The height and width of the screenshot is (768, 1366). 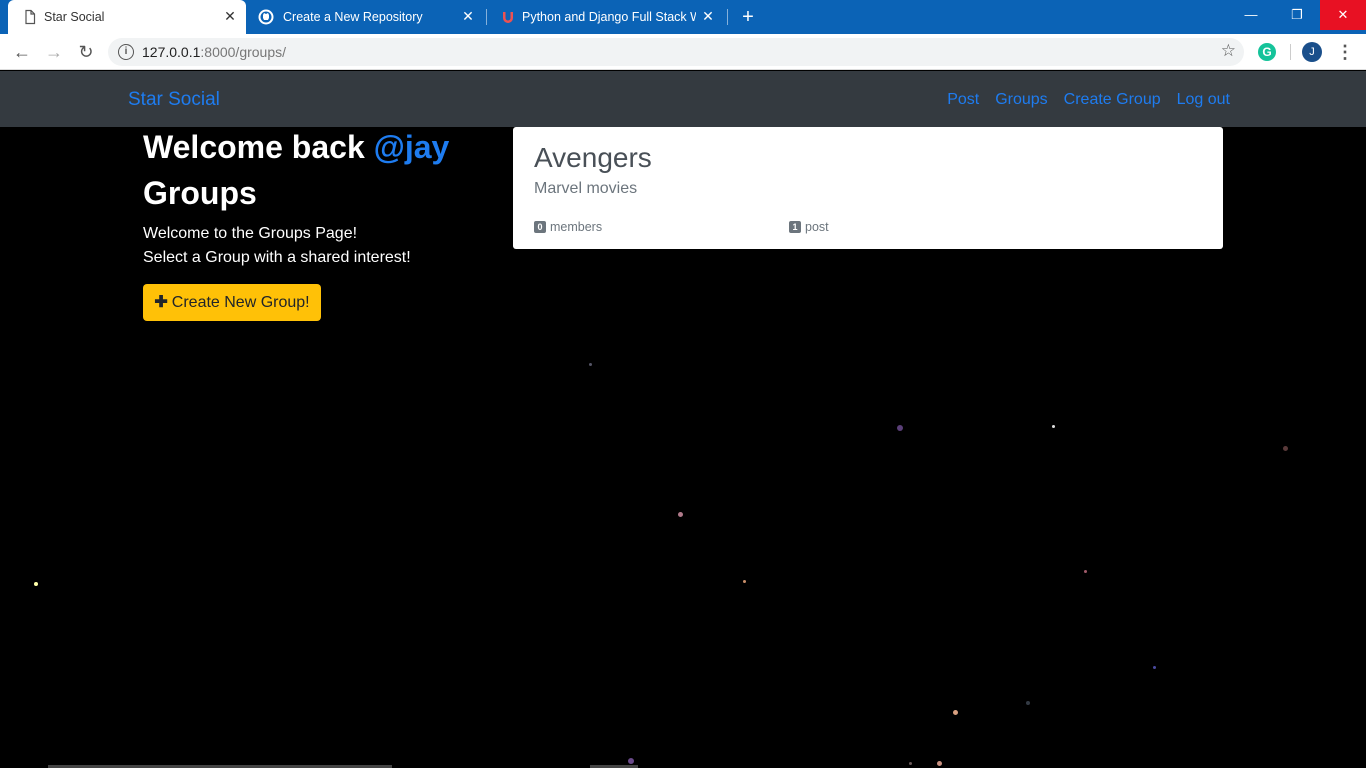 I want to click on udemy-icon, so click(x=508, y=17).